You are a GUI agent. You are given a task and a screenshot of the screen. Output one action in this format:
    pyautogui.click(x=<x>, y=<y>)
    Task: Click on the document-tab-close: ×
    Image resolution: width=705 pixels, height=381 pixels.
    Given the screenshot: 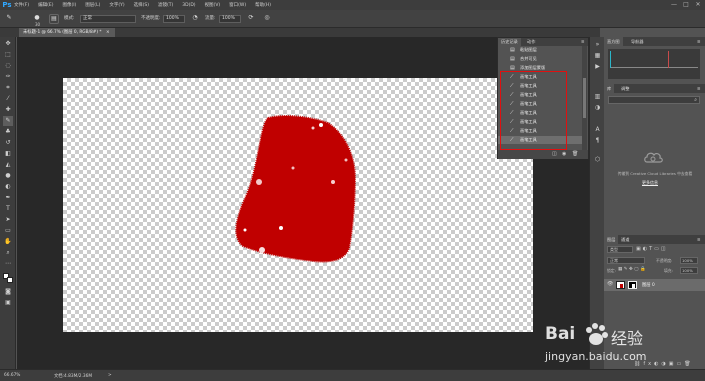 What is the action you would take?
    pyautogui.click(x=108, y=32)
    